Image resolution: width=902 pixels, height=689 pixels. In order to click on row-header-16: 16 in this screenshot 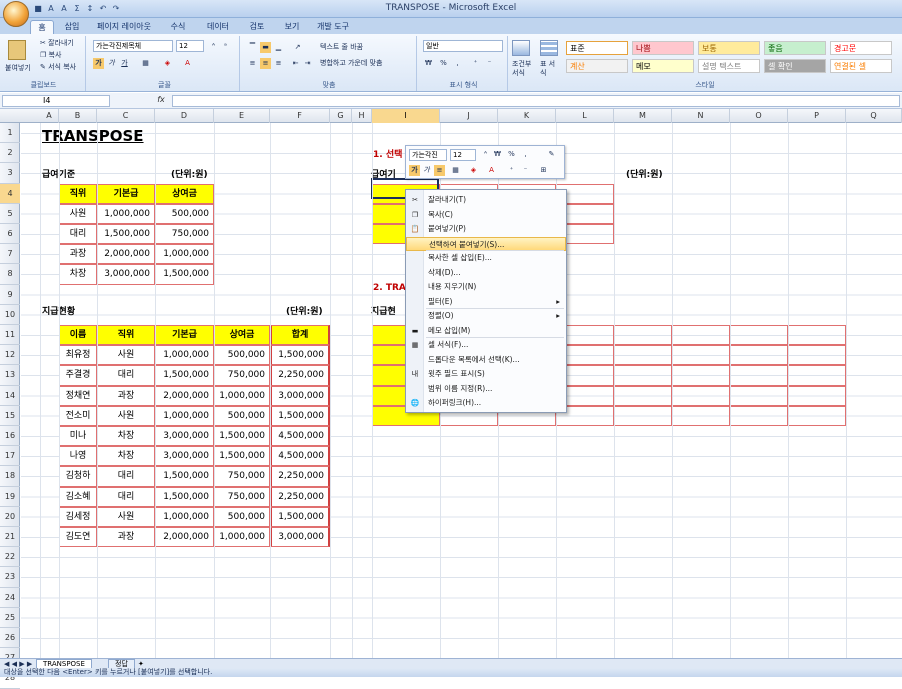, I will do `click(10, 436)`.